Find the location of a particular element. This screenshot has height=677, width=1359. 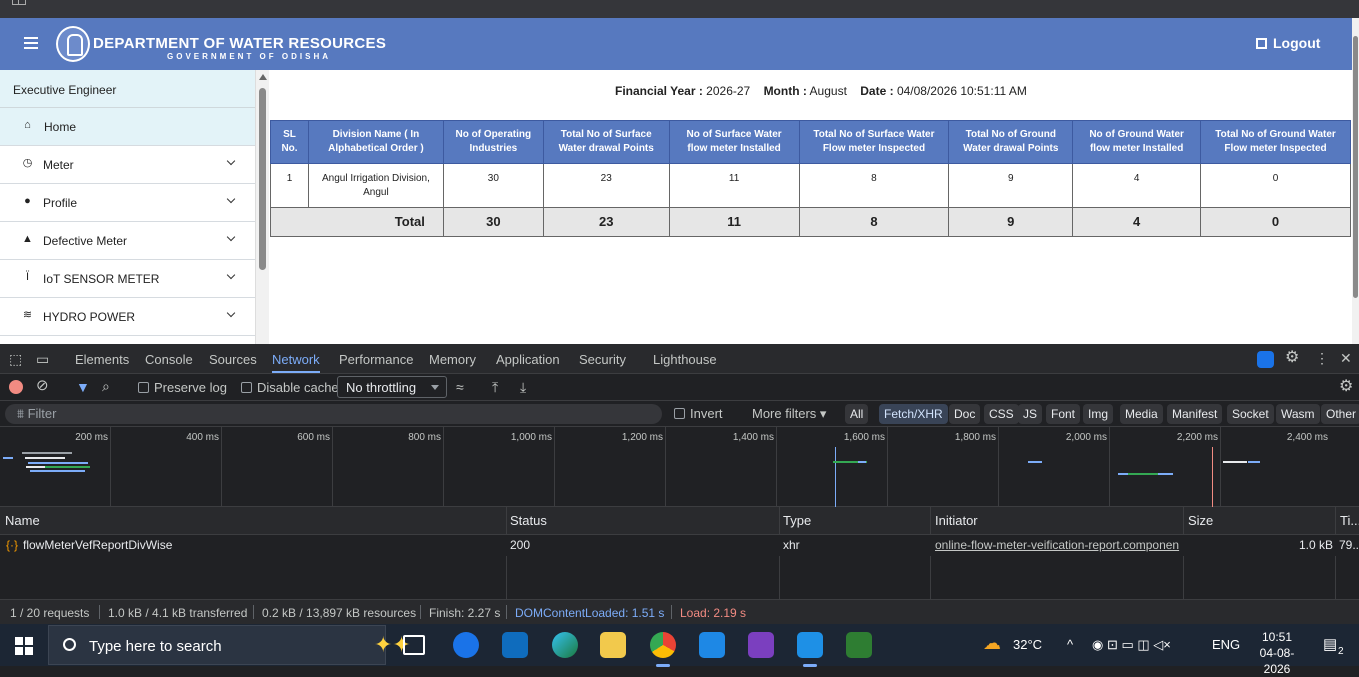

store-icon is located at coordinates (515, 645).